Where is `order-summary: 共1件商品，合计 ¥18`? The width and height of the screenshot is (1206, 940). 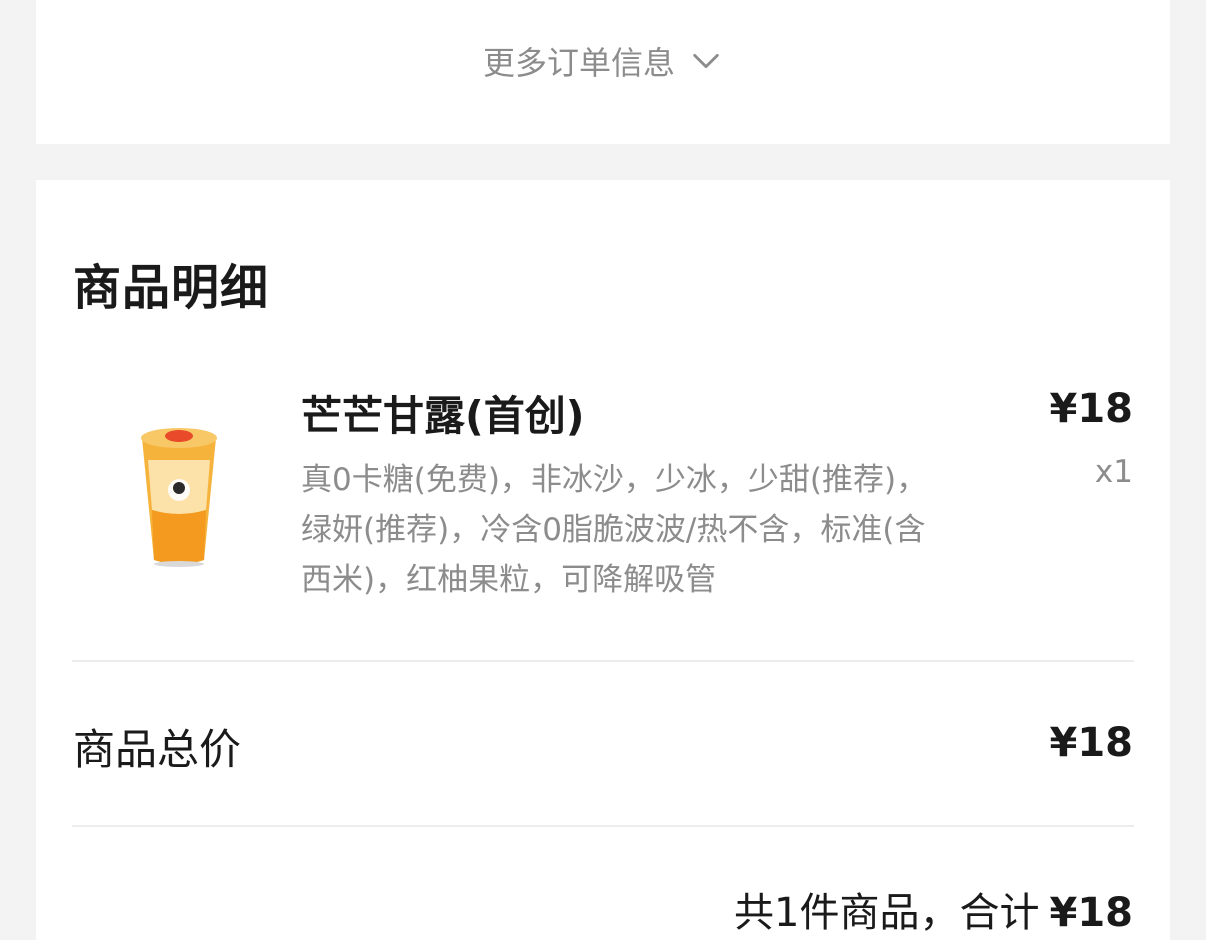 order-summary: 共1件商品，合计 ¥18 is located at coordinates (933, 909).